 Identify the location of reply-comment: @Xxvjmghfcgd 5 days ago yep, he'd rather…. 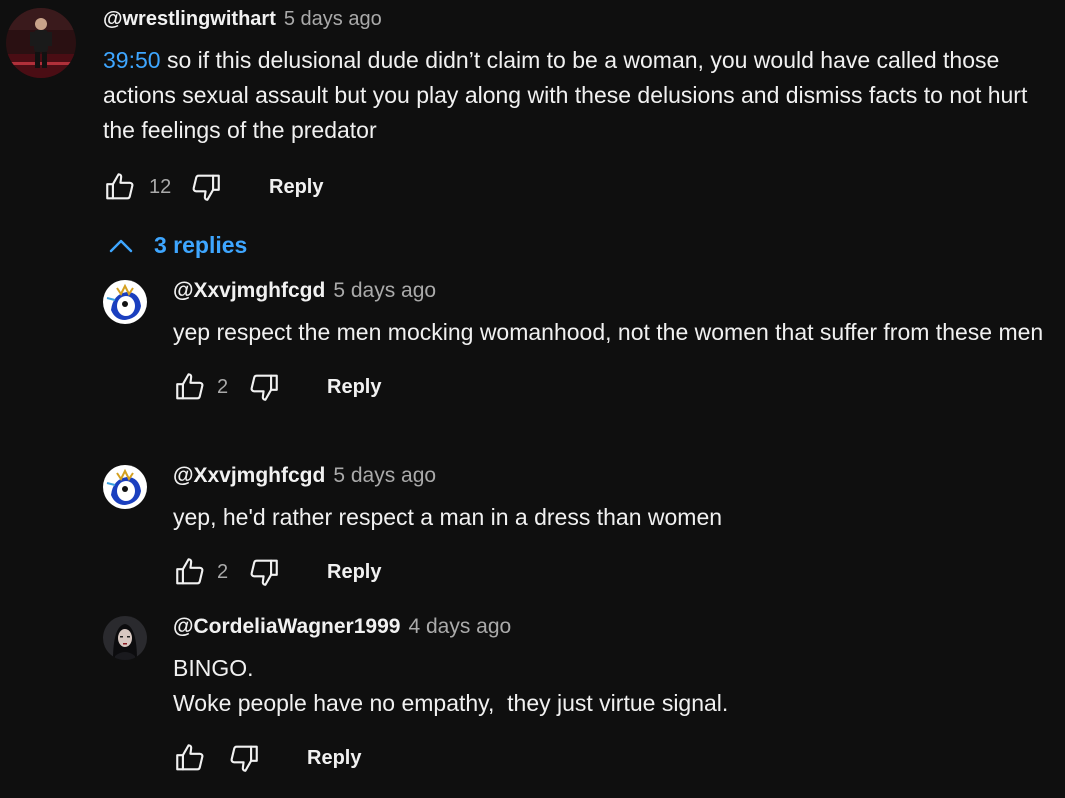
(580, 528).